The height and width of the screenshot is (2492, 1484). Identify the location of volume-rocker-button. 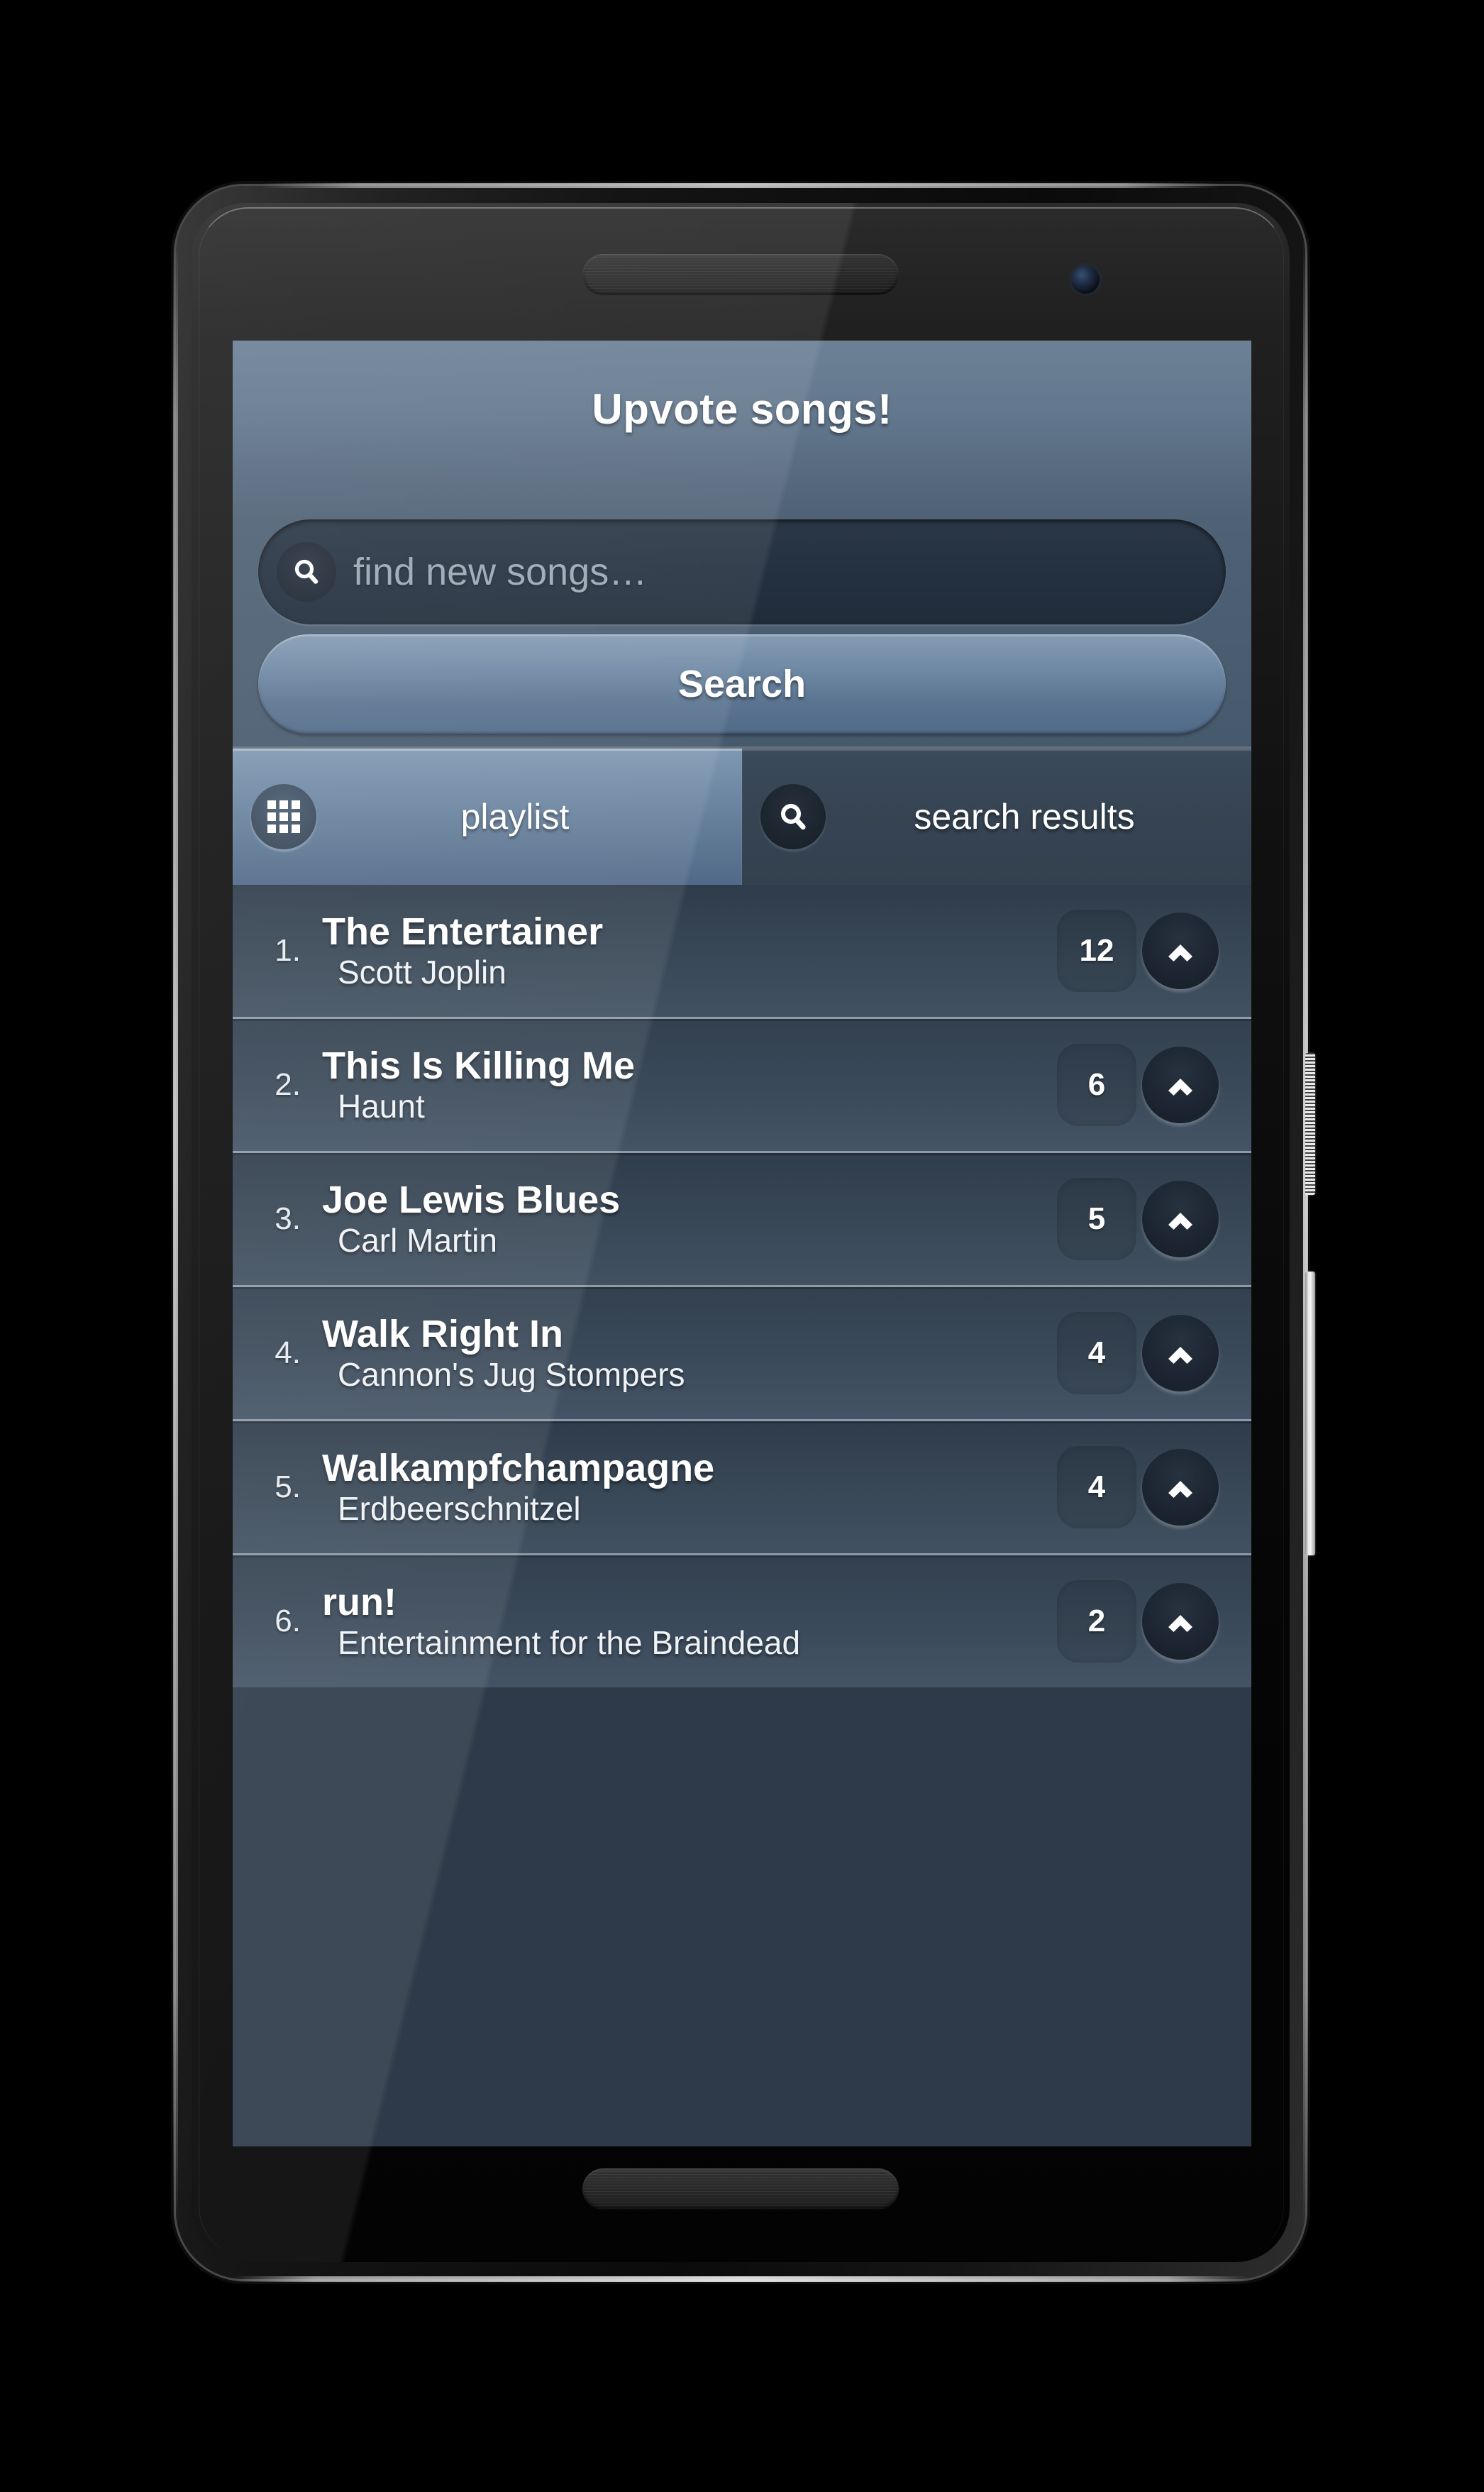
(1310, 1413).